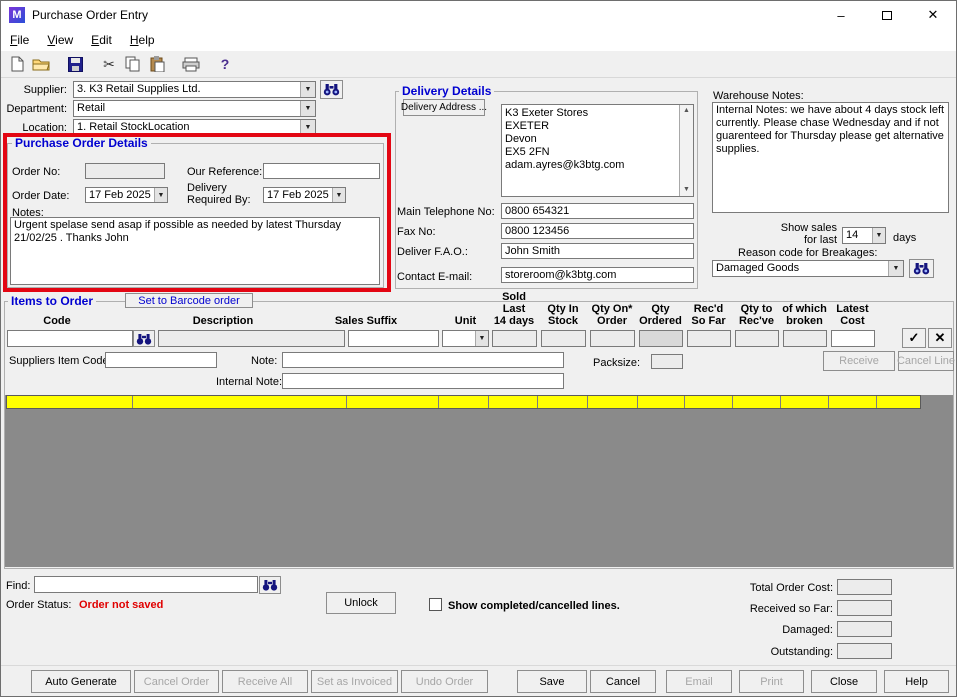 This screenshot has height=697, width=957. I want to click on grid-header-cell, so click(464, 402).